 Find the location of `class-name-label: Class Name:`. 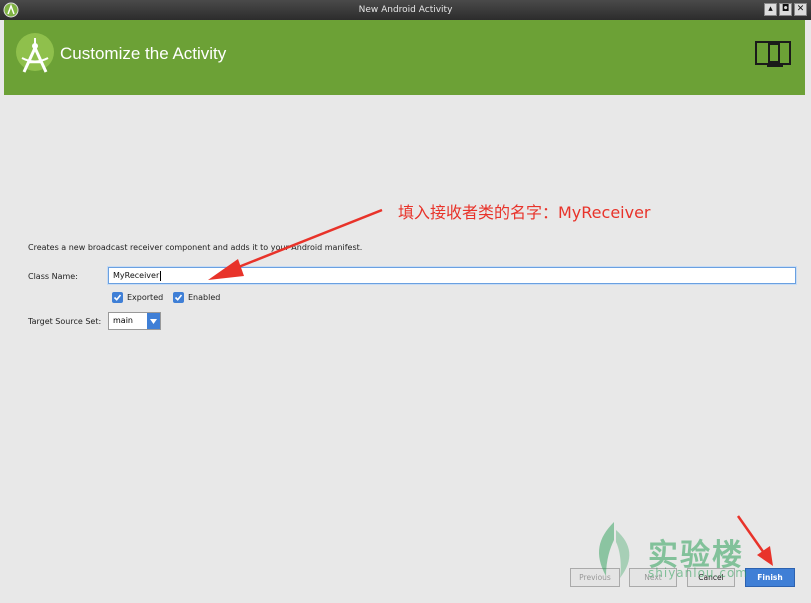

class-name-label: Class Name: is located at coordinates (53, 276).